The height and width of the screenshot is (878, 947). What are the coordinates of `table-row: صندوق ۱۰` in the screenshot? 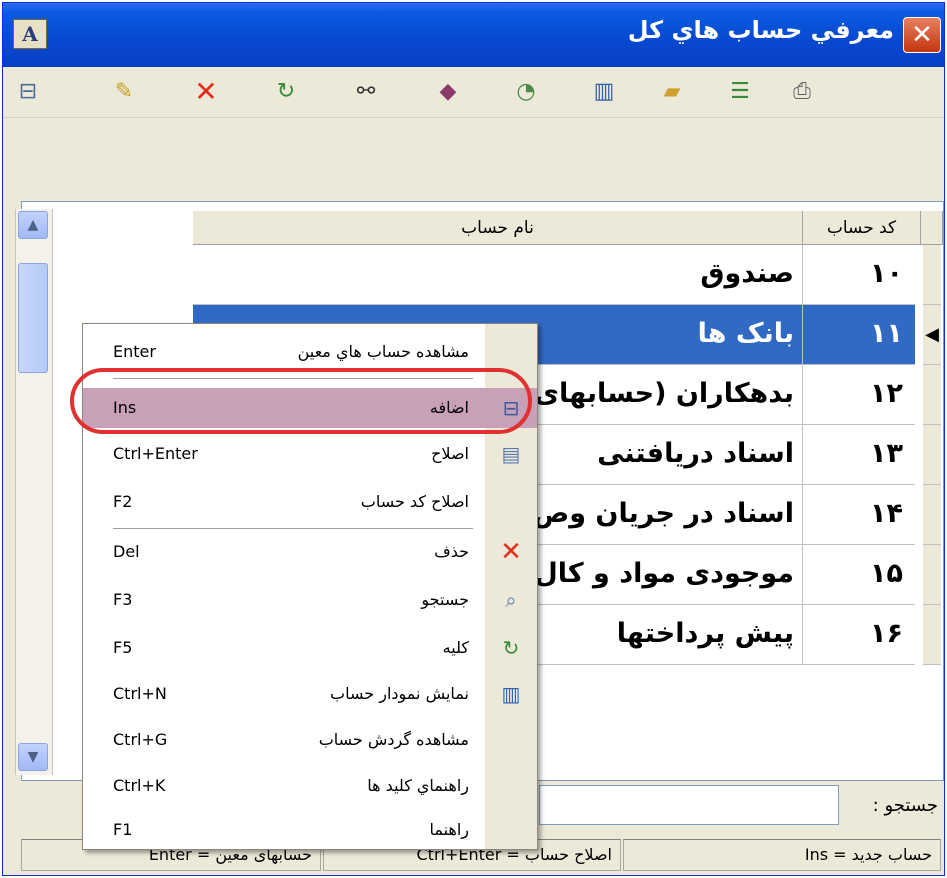 It's located at (557, 275).